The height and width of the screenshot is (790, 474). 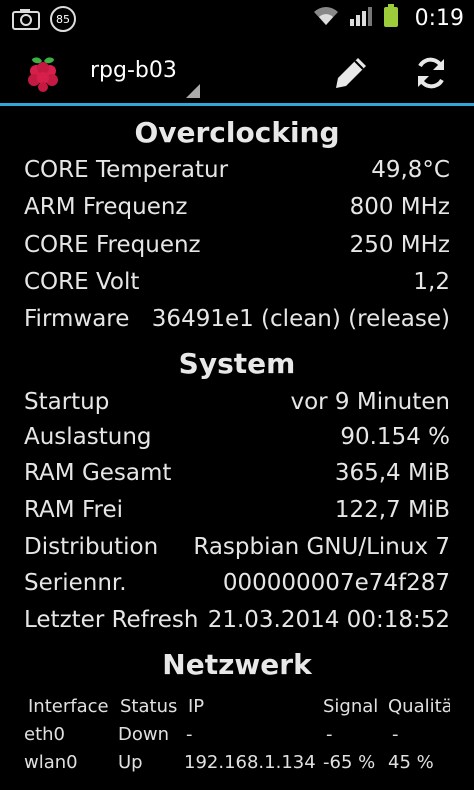 What do you see at coordinates (63, 19) in the screenshot?
I see `notification-badge: 85` at bounding box center [63, 19].